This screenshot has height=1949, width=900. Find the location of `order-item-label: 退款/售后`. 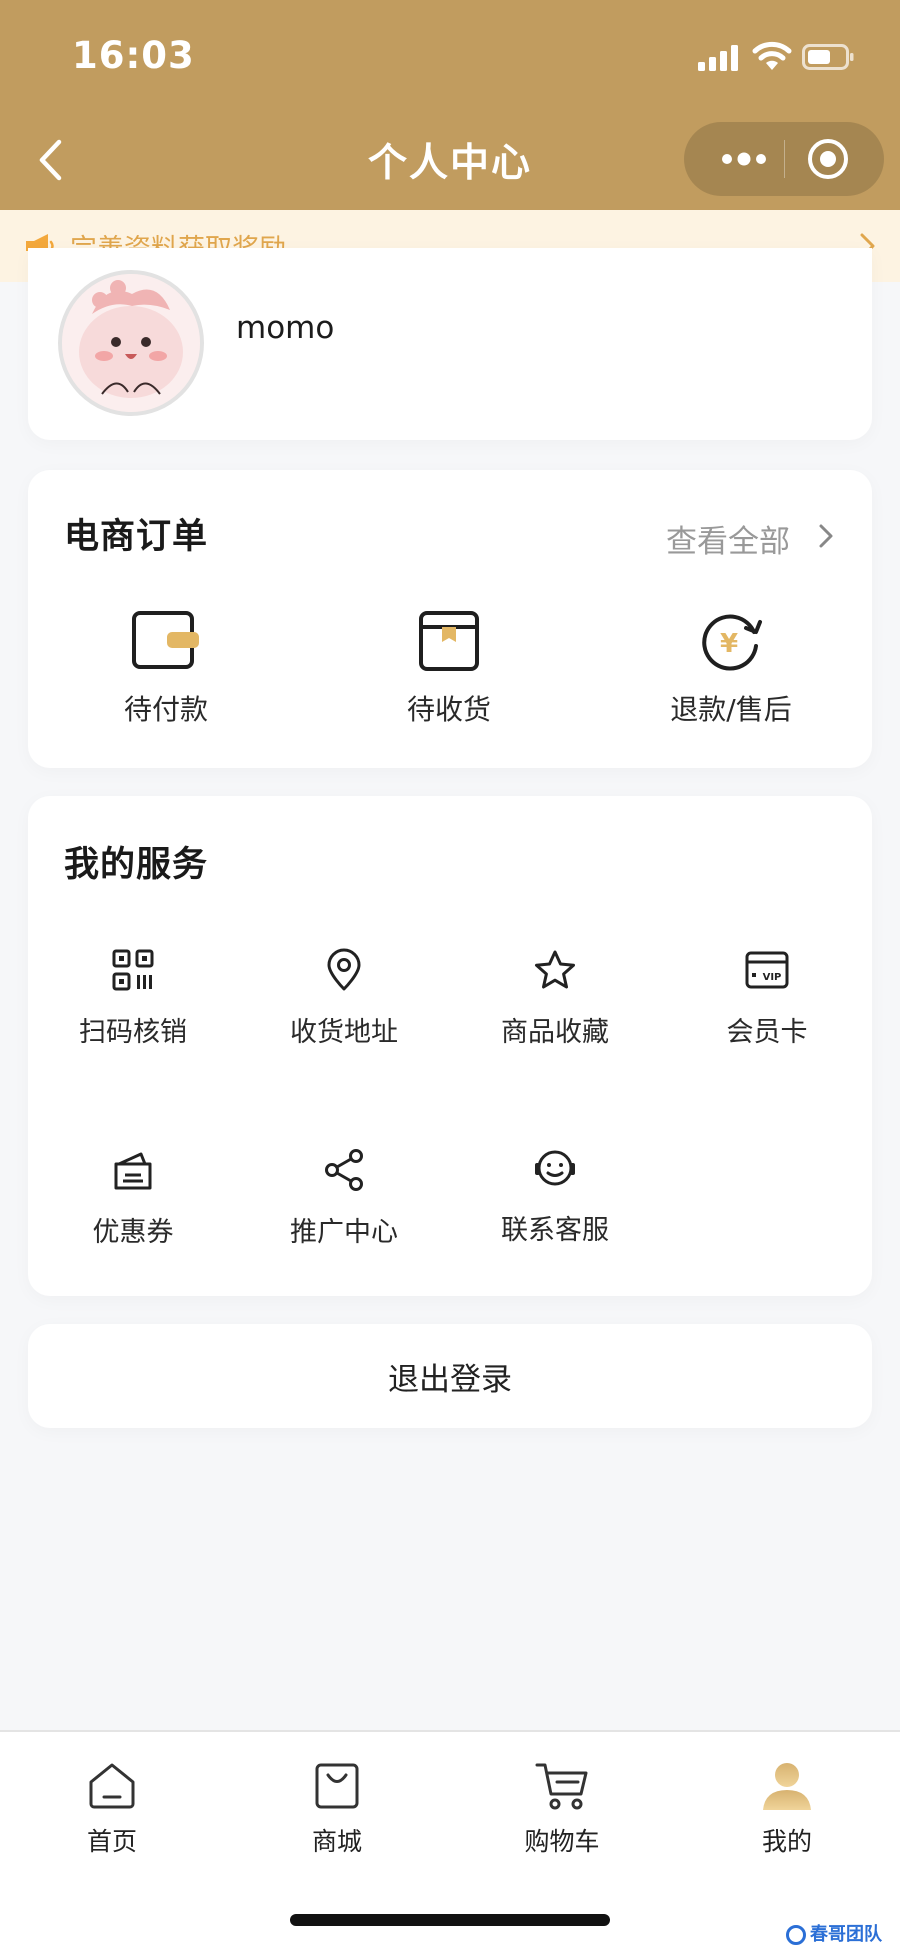

order-item-label: 退款/售后 is located at coordinates (731, 709).